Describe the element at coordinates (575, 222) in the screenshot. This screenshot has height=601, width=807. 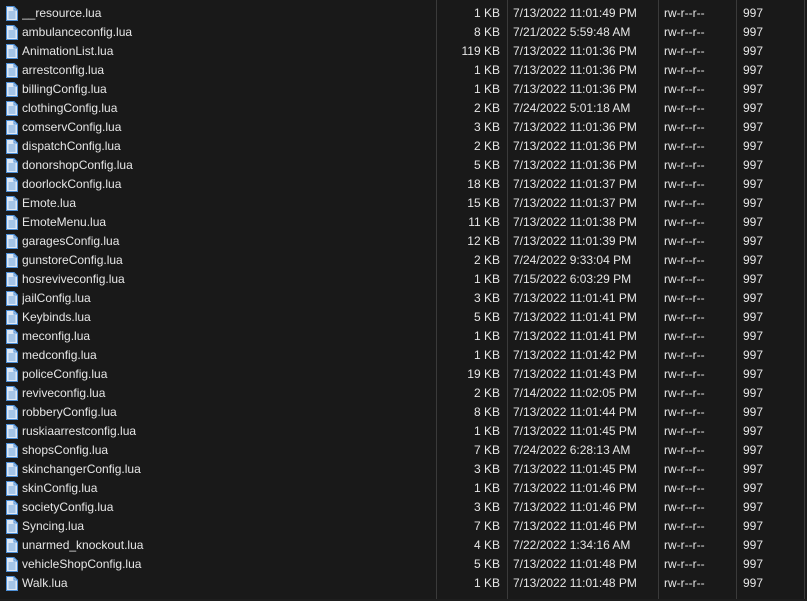
I see `file-modified: 7/13/2022 11:01:38 PM` at that location.